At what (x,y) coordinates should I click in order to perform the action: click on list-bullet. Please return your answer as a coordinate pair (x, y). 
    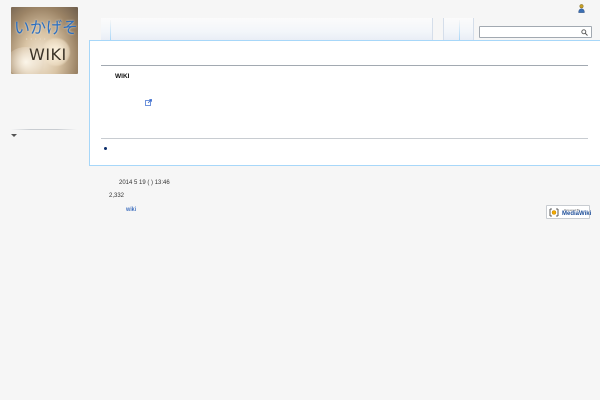
    Looking at the image, I should click on (105, 148).